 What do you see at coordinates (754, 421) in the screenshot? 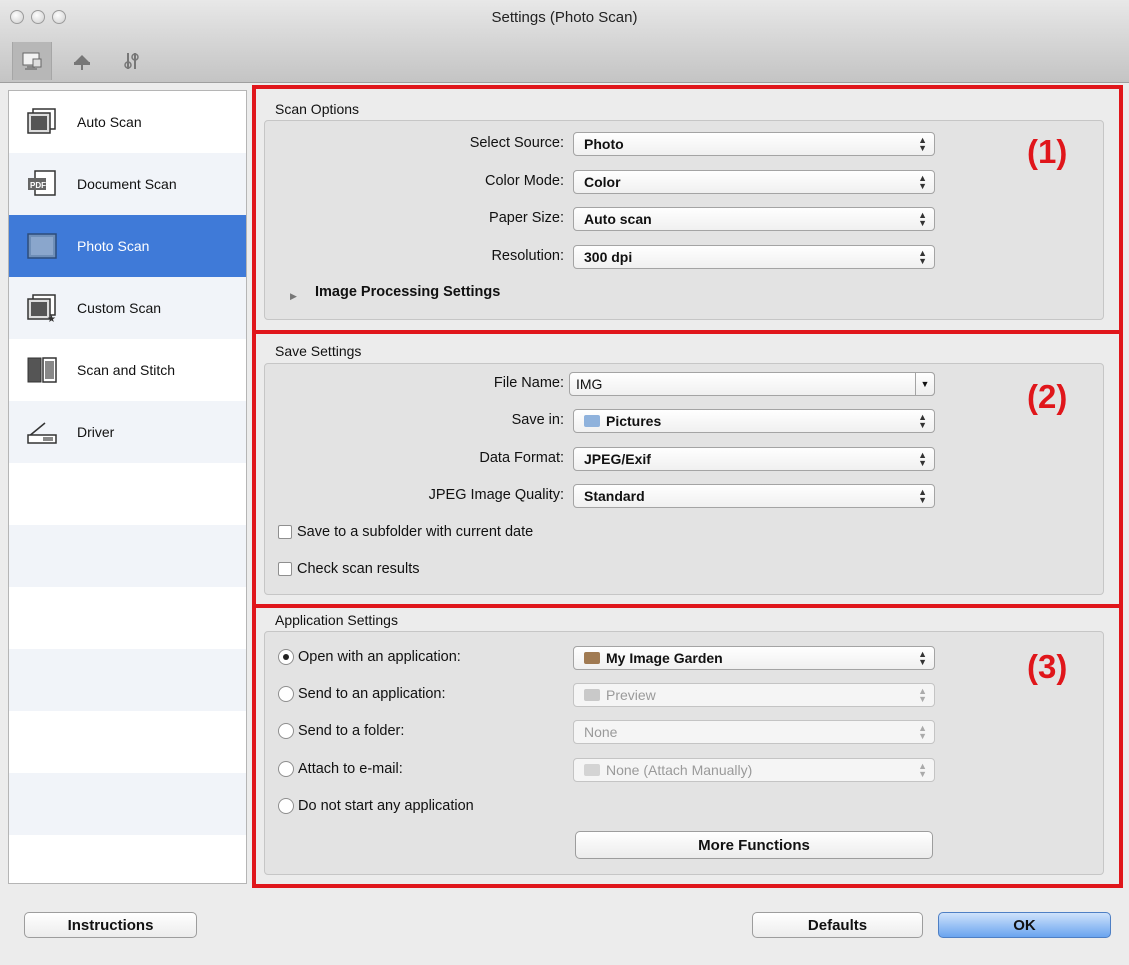
I see `save-in-popup: Pictures ▲ ▼` at bounding box center [754, 421].